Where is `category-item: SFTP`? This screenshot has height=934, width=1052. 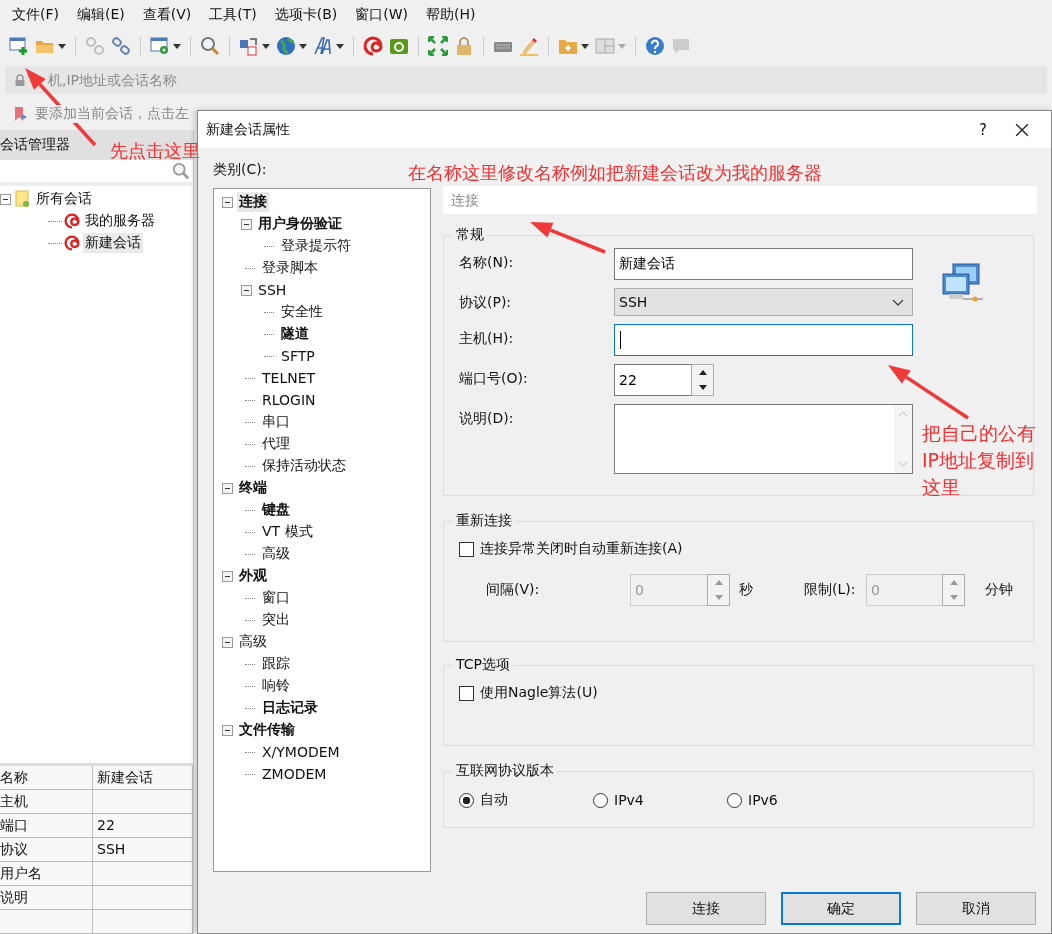
category-item: SFTP is located at coordinates (298, 356).